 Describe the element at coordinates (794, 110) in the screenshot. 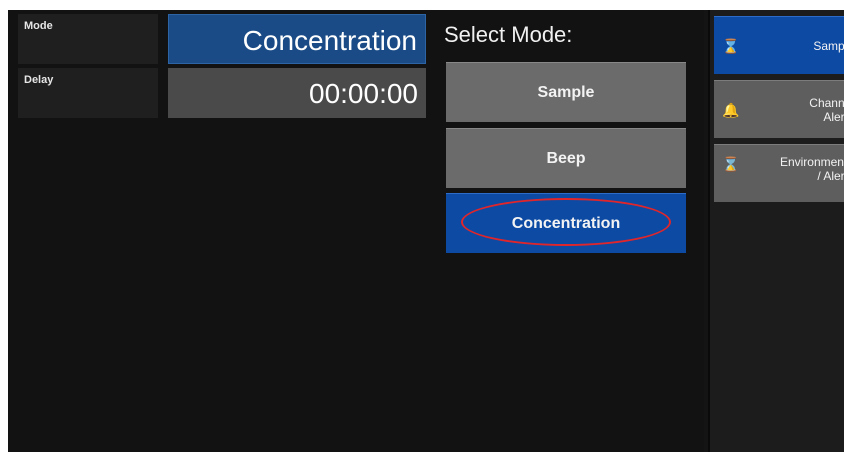

I see `sidebar-item-label: Channel Alerts` at that location.